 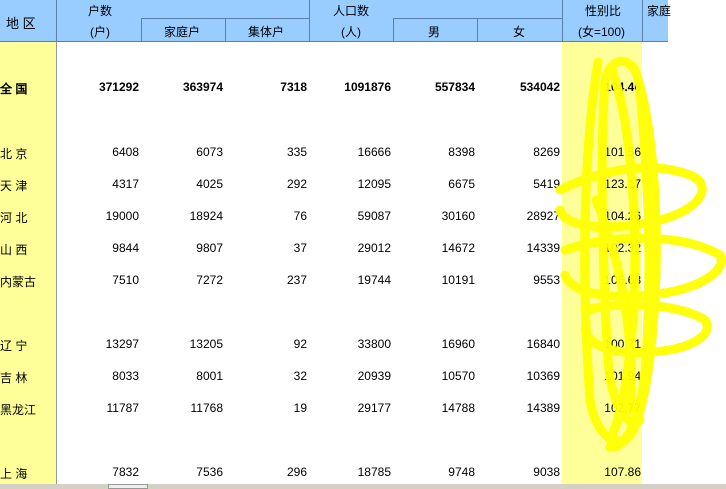 What do you see at coordinates (18, 409) in the screenshot?
I see `row-region-name: 黑龙江` at bounding box center [18, 409].